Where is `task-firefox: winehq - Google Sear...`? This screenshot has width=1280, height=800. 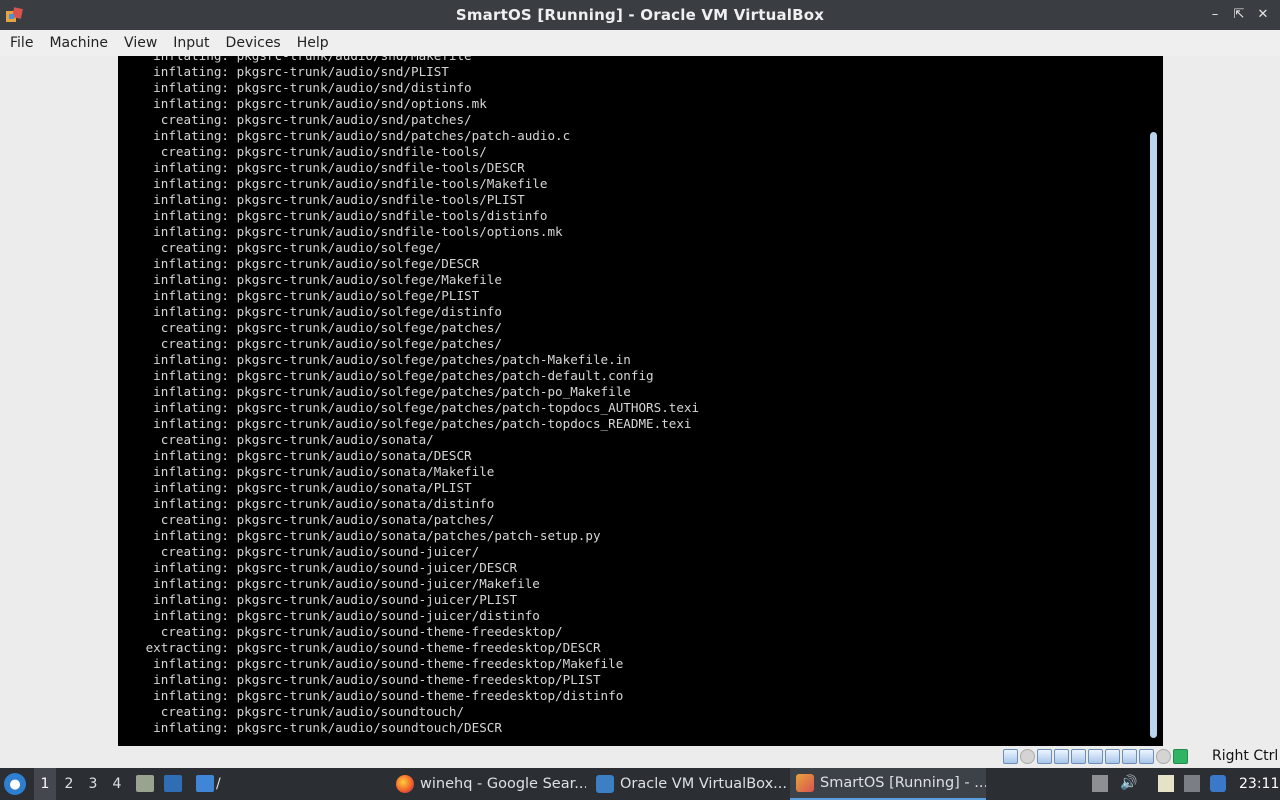 task-firefox: winehq - Google Sear... is located at coordinates (488, 784).